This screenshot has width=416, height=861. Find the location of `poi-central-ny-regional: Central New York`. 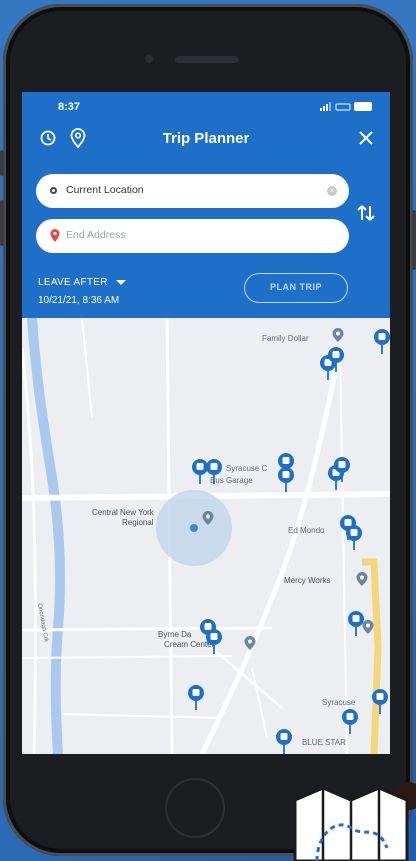

poi-central-ny-regional: Central New York is located at coordinates (123, 512).